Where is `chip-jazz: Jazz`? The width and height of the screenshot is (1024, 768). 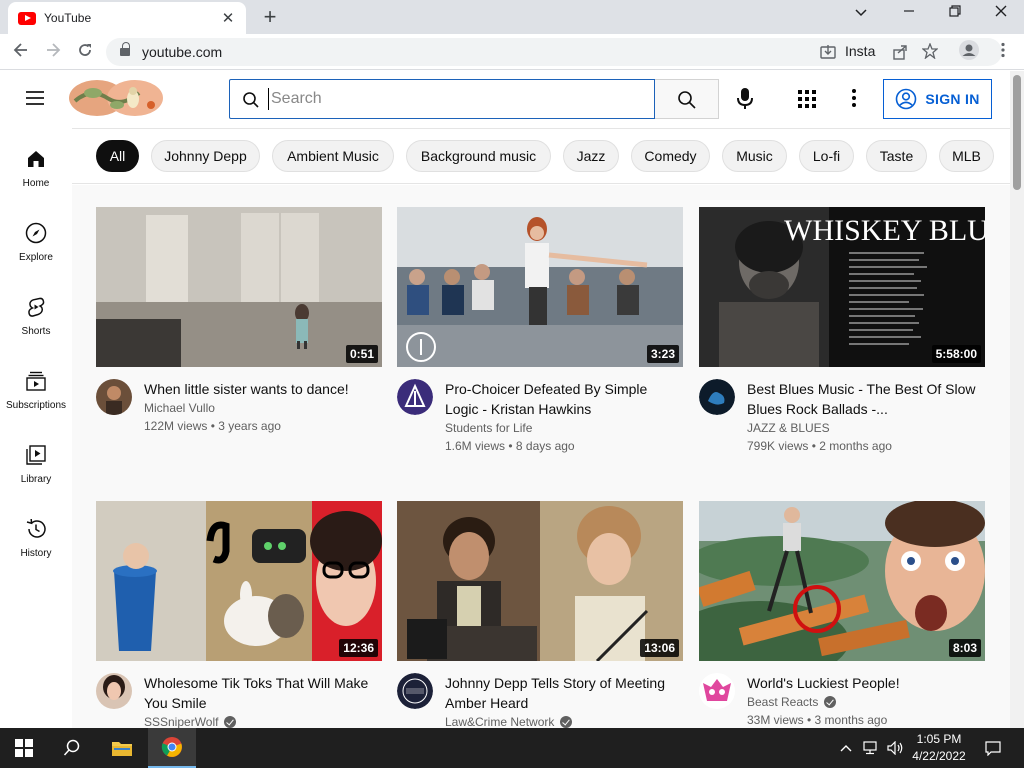 chip-jazz: Jazz is located at coordinates (591, 156).